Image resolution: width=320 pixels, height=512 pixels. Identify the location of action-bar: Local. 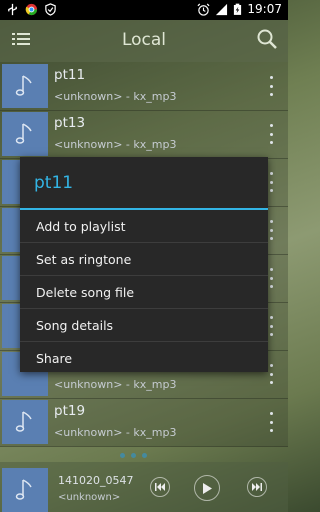
(144, 41).